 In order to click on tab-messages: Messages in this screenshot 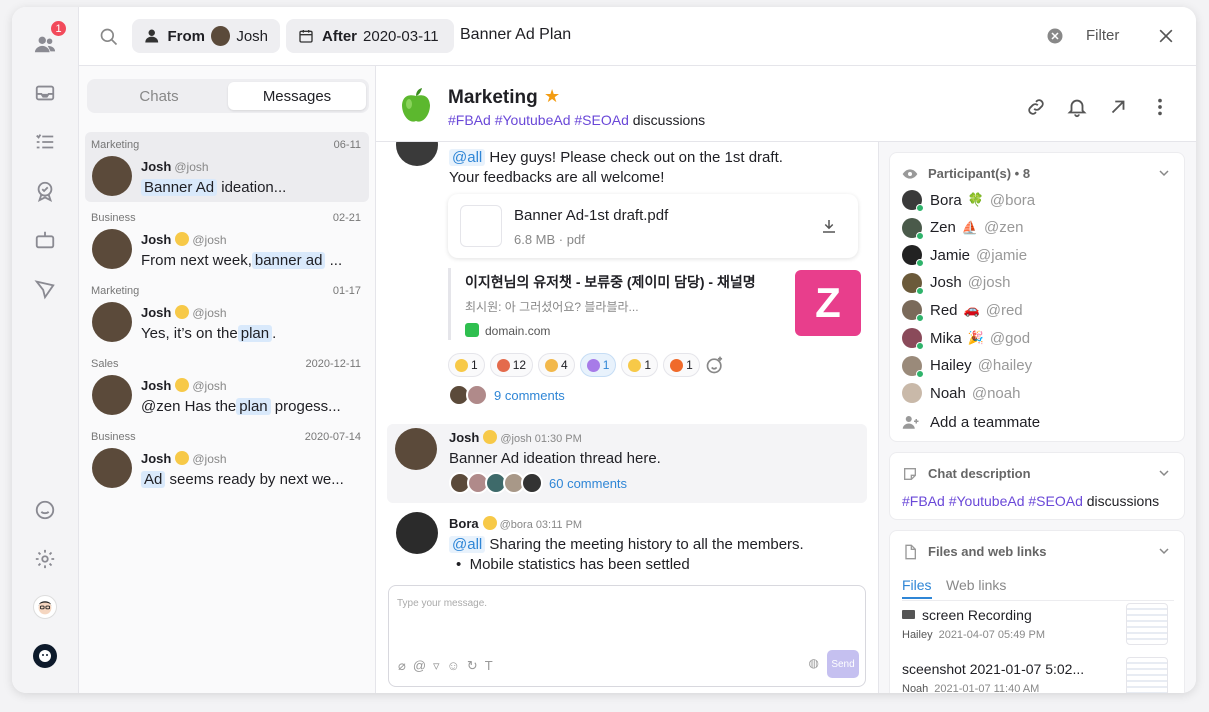, I will do `click(297, 96)`.